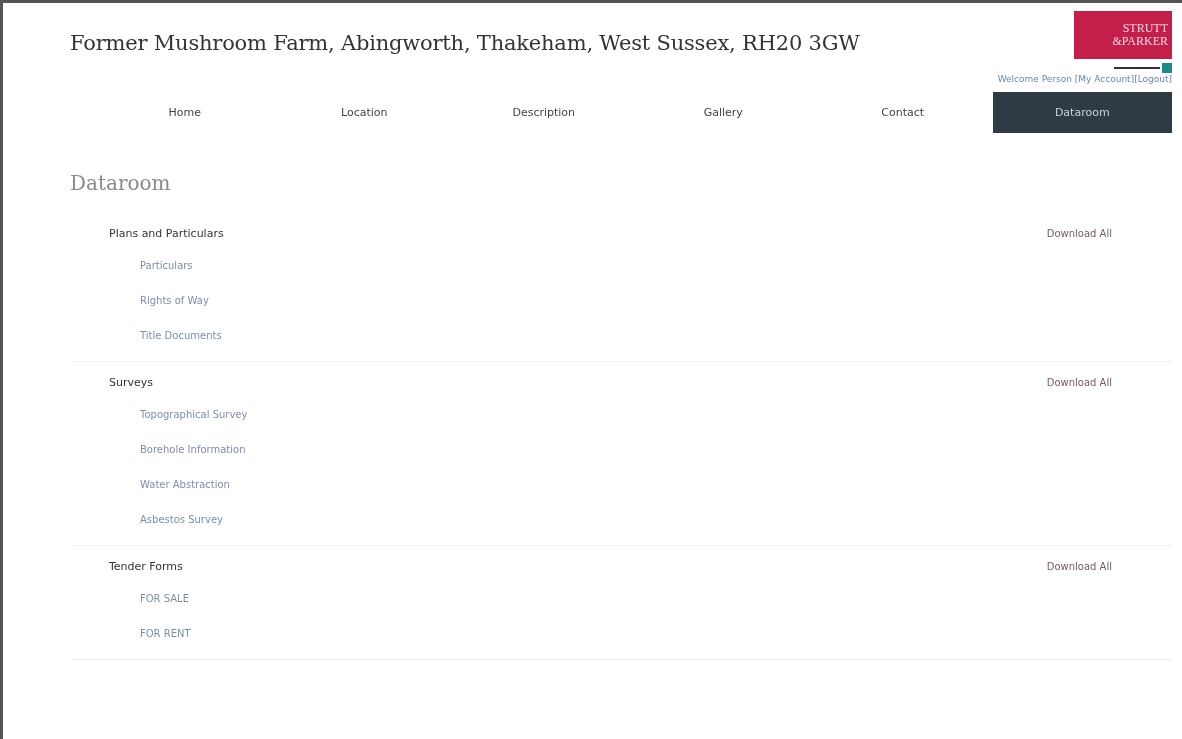 Image resolution: width=1182 pixels, height=739 pixels. Describe the element at coordinates (140, 300) in the screenshot. I see `document-link: Rights of Way` at that location.